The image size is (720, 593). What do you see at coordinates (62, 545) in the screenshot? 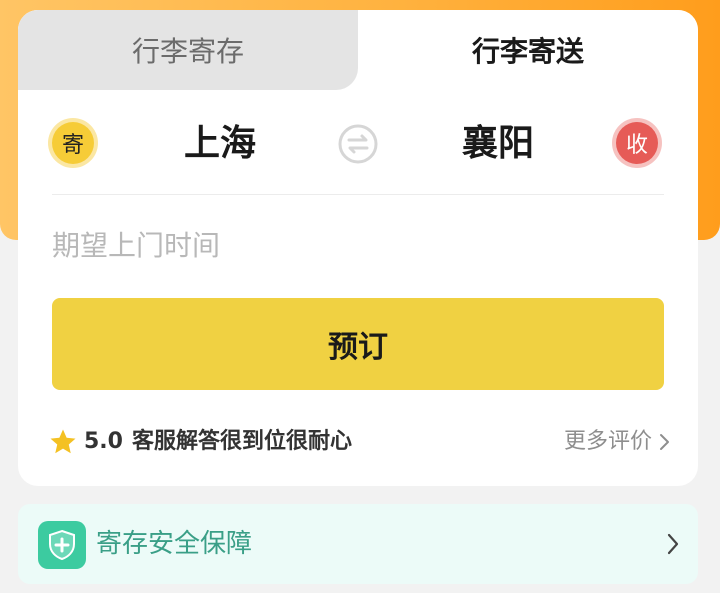
I see `shield-plus-icon` at bounding box center [62, 545].